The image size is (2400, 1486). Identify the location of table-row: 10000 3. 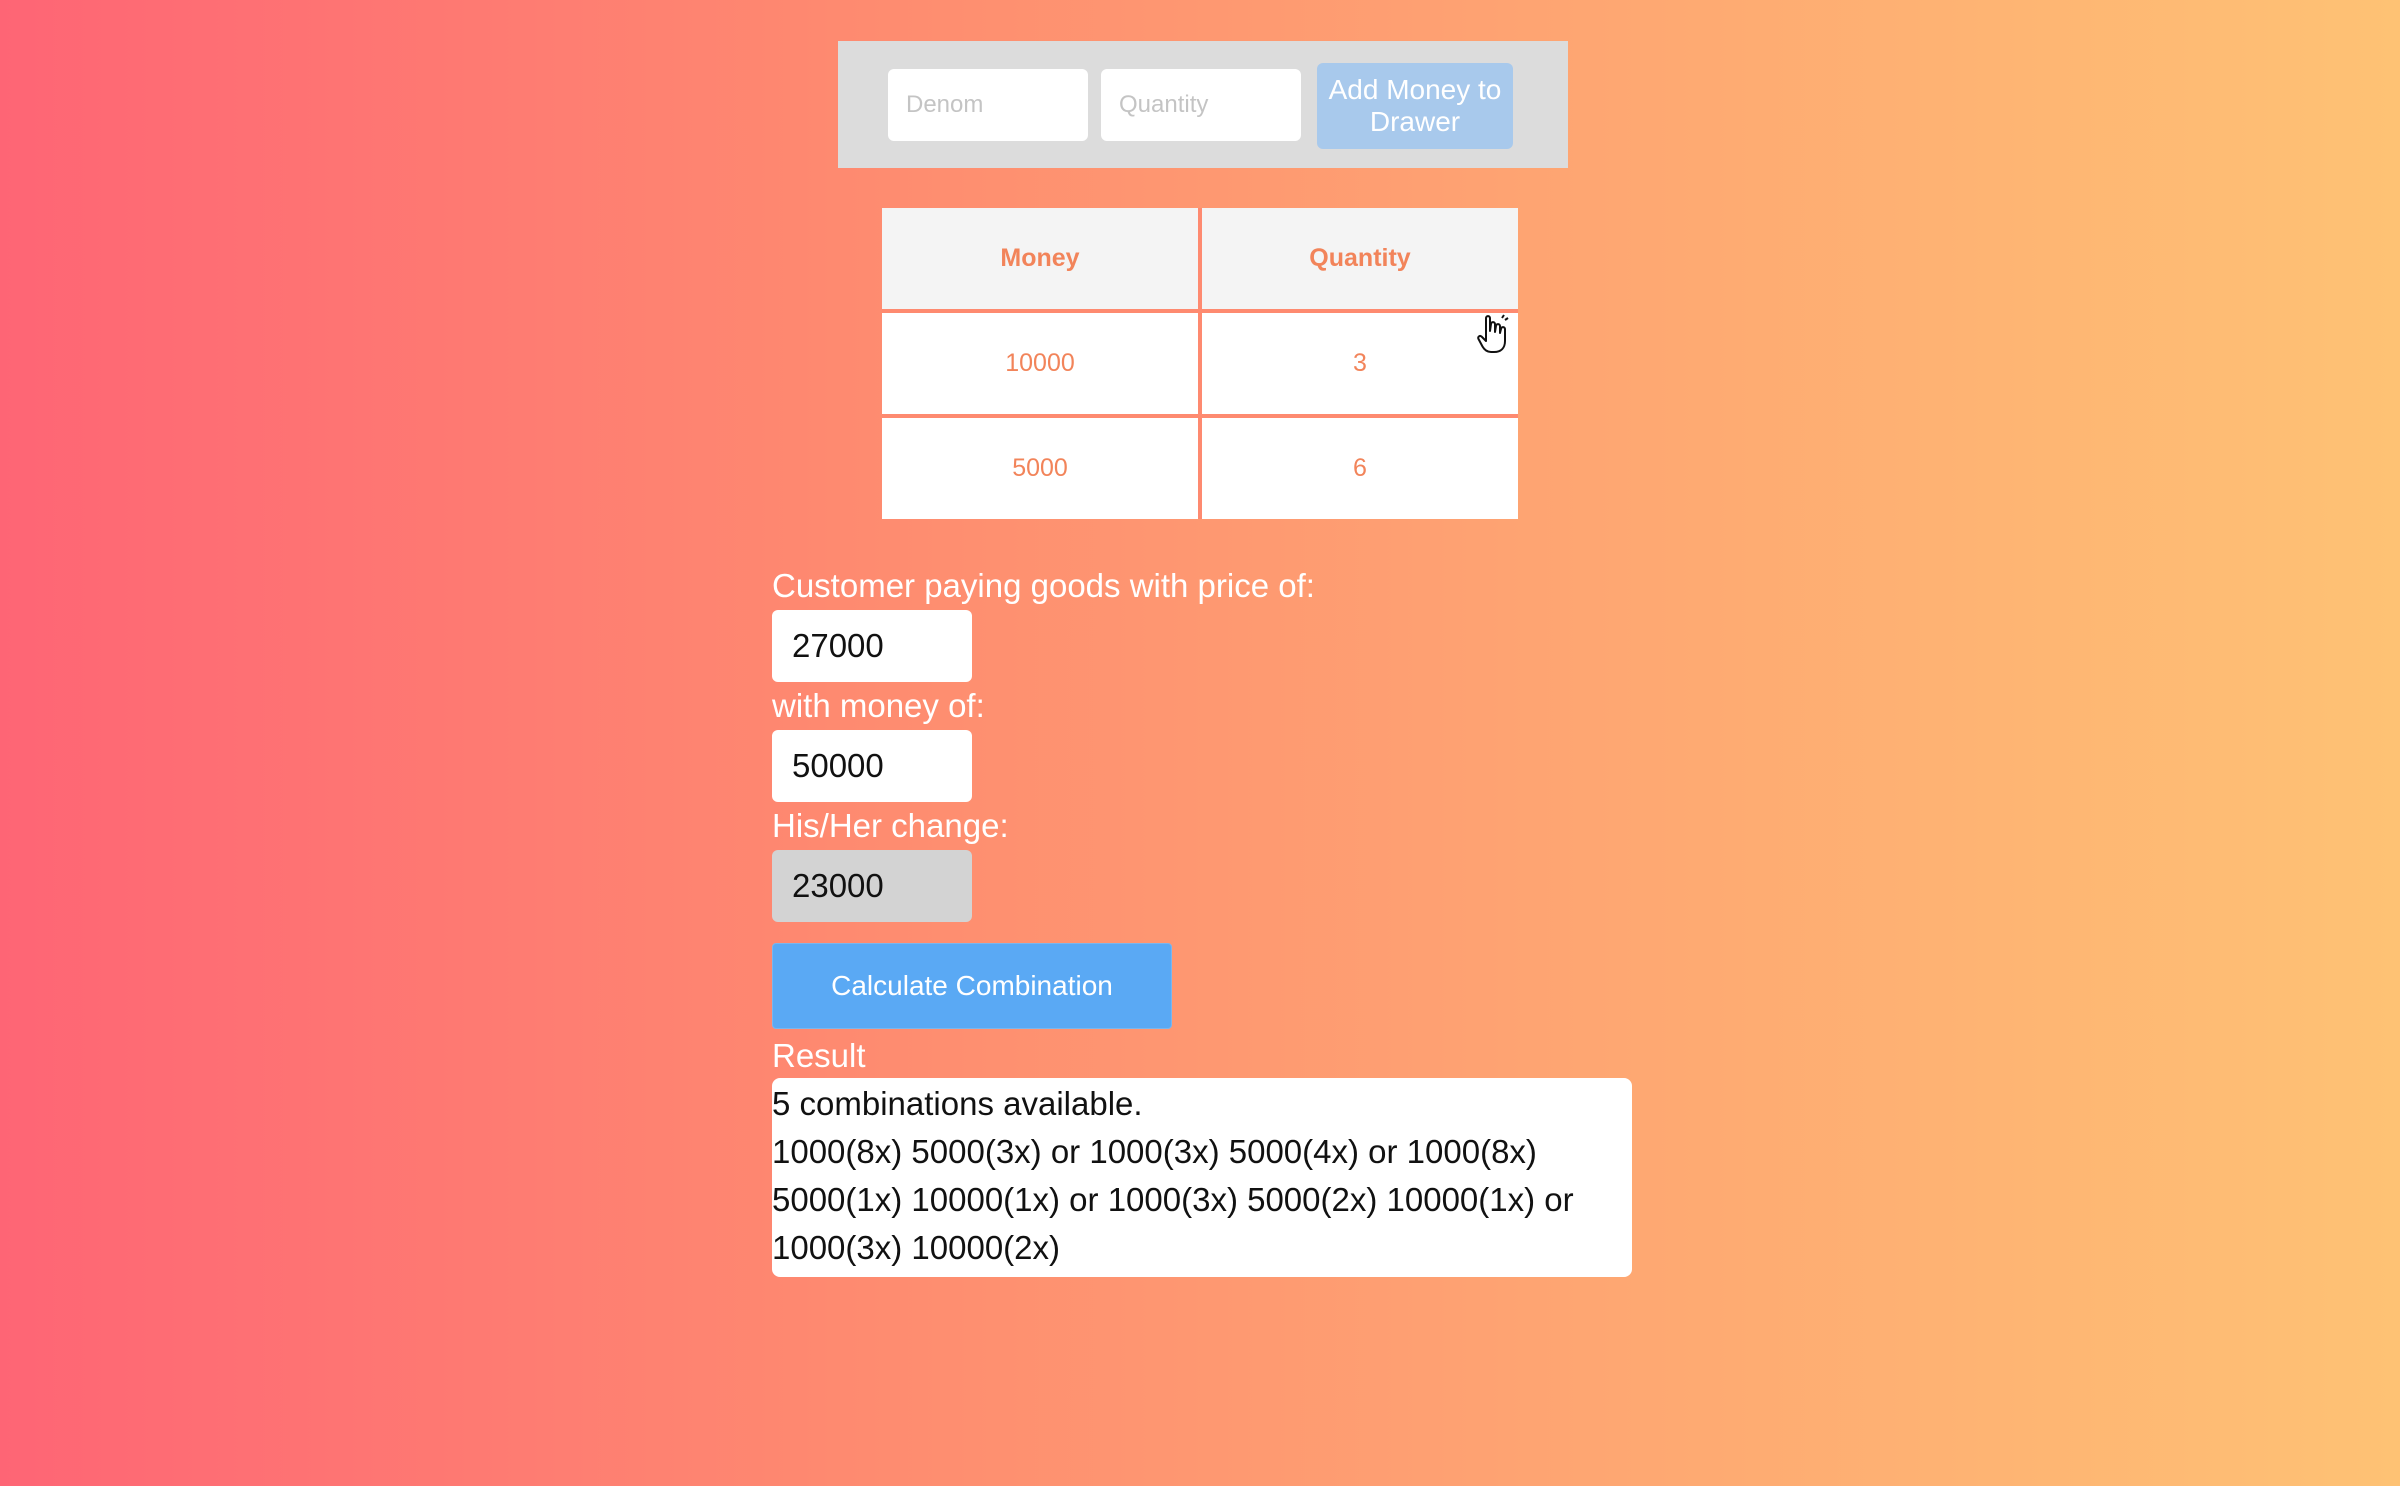
(1200, 365).